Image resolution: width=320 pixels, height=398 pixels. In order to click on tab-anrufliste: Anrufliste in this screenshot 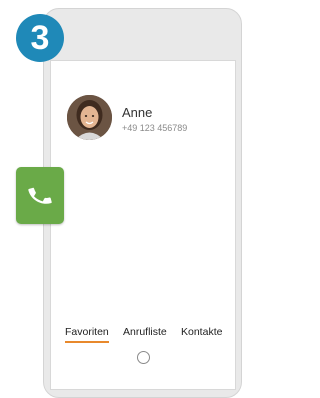, I will do `click(145, 333)`.